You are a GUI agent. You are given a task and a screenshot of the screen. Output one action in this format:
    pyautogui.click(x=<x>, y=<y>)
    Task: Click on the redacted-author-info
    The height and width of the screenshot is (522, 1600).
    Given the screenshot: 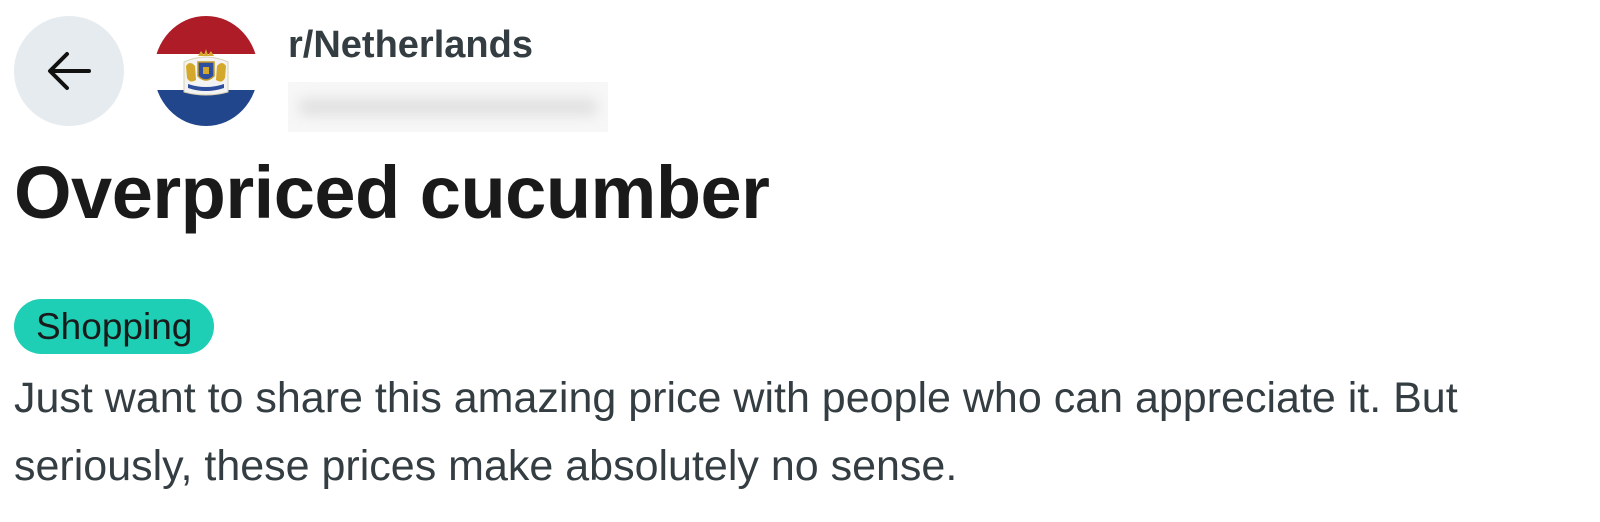 What is the action you would take?
    pyautogui.click(x=448, y=107)
    